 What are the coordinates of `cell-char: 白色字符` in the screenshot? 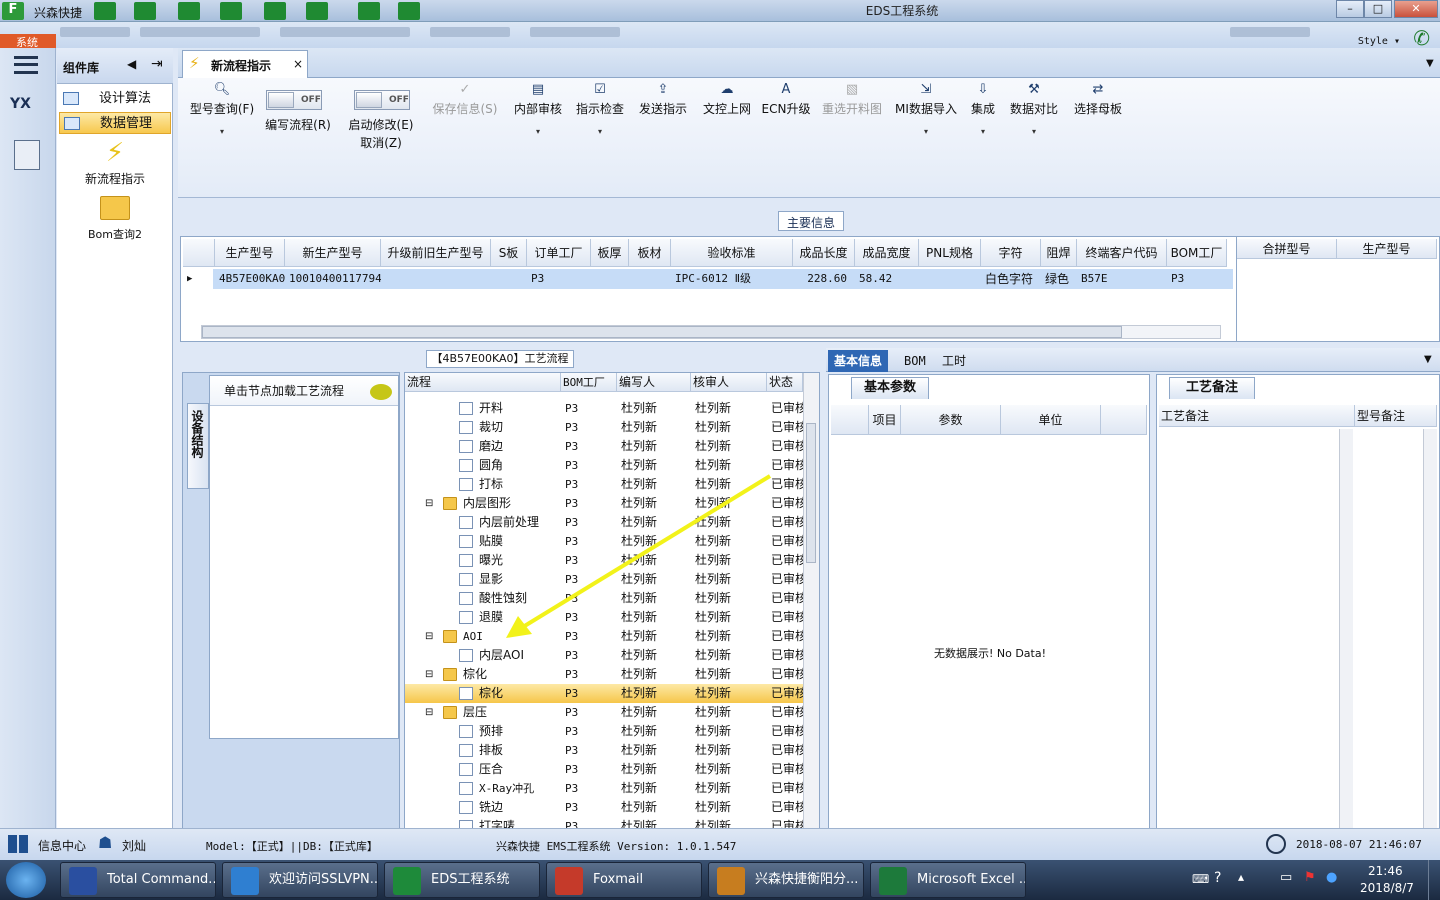 It's located at (1011, 279).